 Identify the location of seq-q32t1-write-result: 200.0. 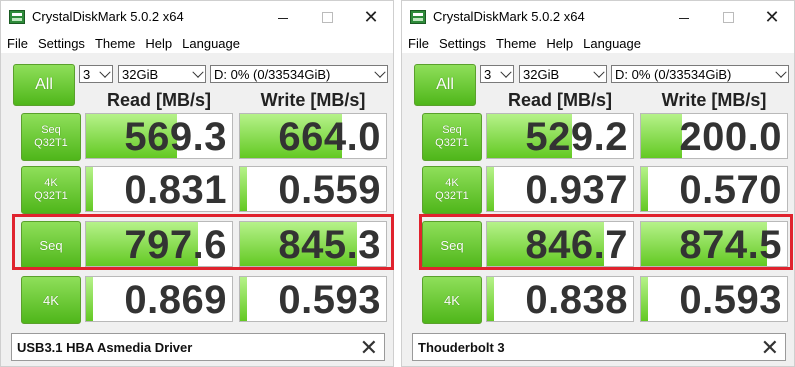
(714, 136).